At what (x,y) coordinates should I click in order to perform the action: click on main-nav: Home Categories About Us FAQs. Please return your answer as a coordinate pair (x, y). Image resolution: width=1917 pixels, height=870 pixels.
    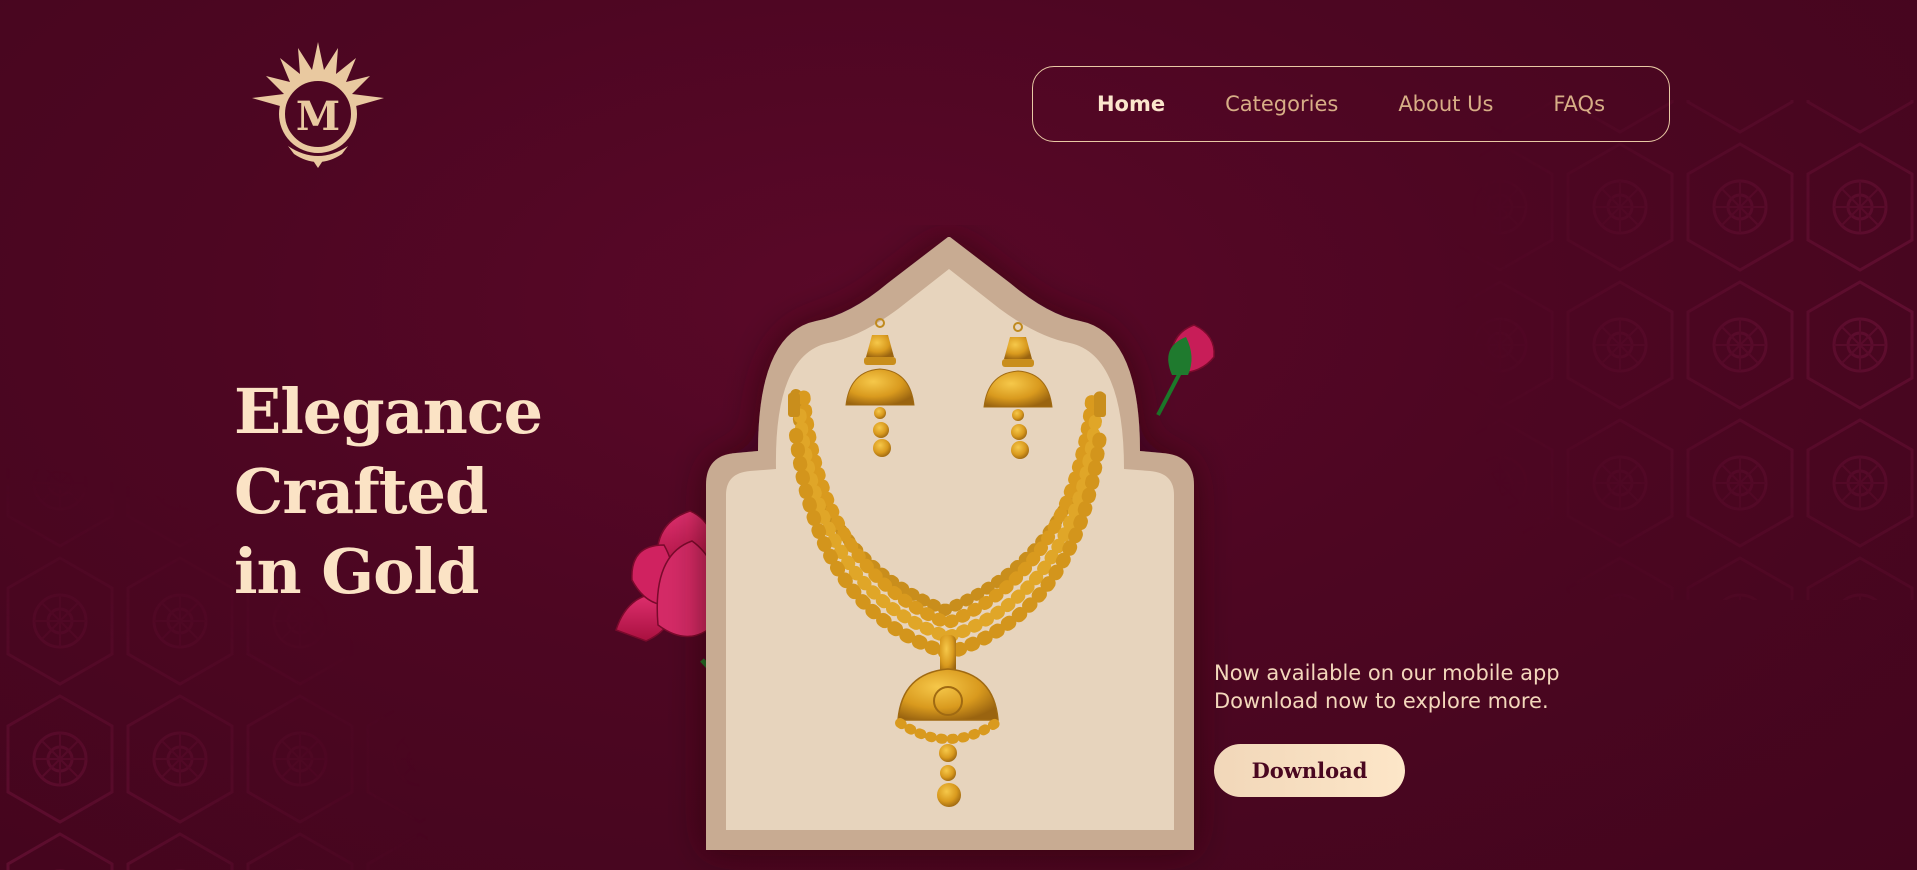
    Looking at the image, I should click on (1351, 104).